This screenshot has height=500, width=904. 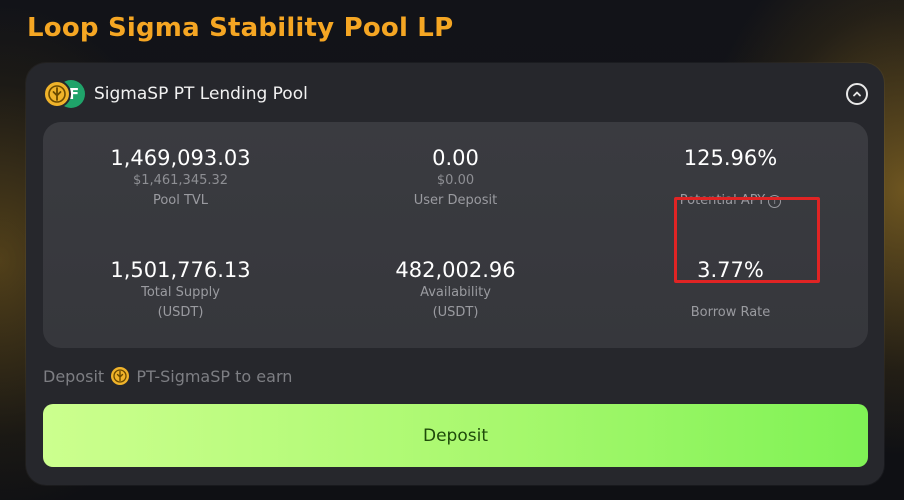 What do you see at coordinates (730, 293) in the screenshot?
I see `borrow-rate-spacer` at bounding box center [730, 293].